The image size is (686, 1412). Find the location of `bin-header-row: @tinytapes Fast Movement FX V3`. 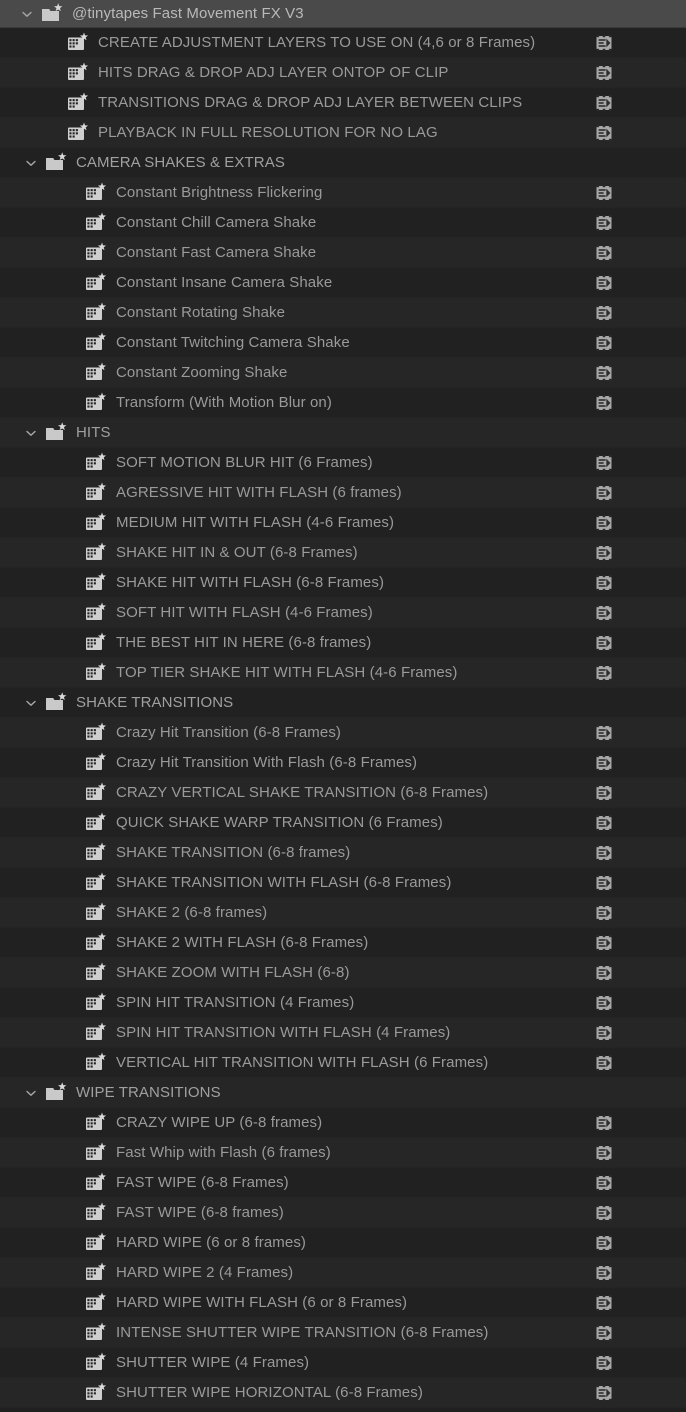

bin-header-row: @tinytapes Fast Movement FX V3 is located at coordinates (343, 14).